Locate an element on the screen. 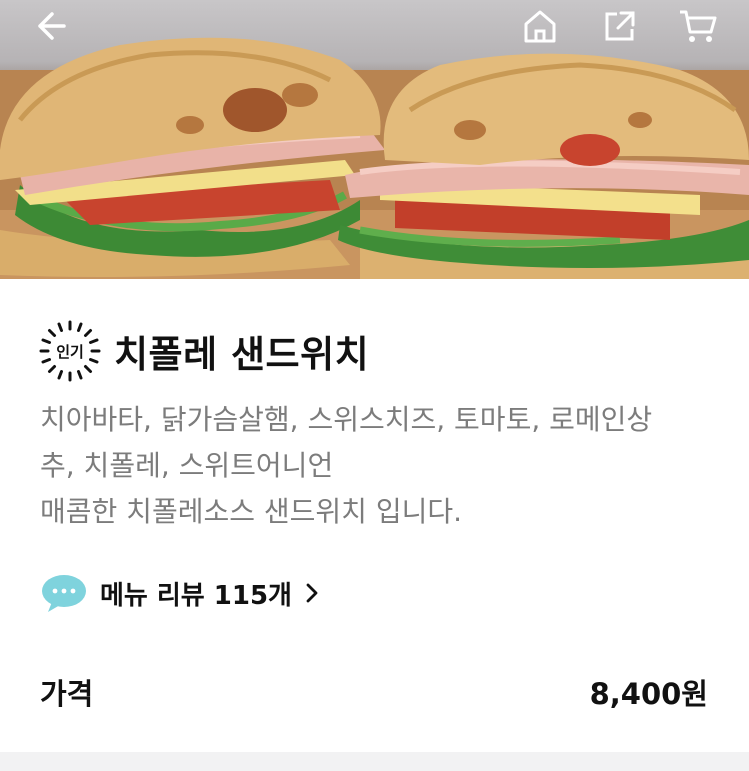  description-line: 추, 치폴레, 스위트어니언 is located at coordinates (187, 465).